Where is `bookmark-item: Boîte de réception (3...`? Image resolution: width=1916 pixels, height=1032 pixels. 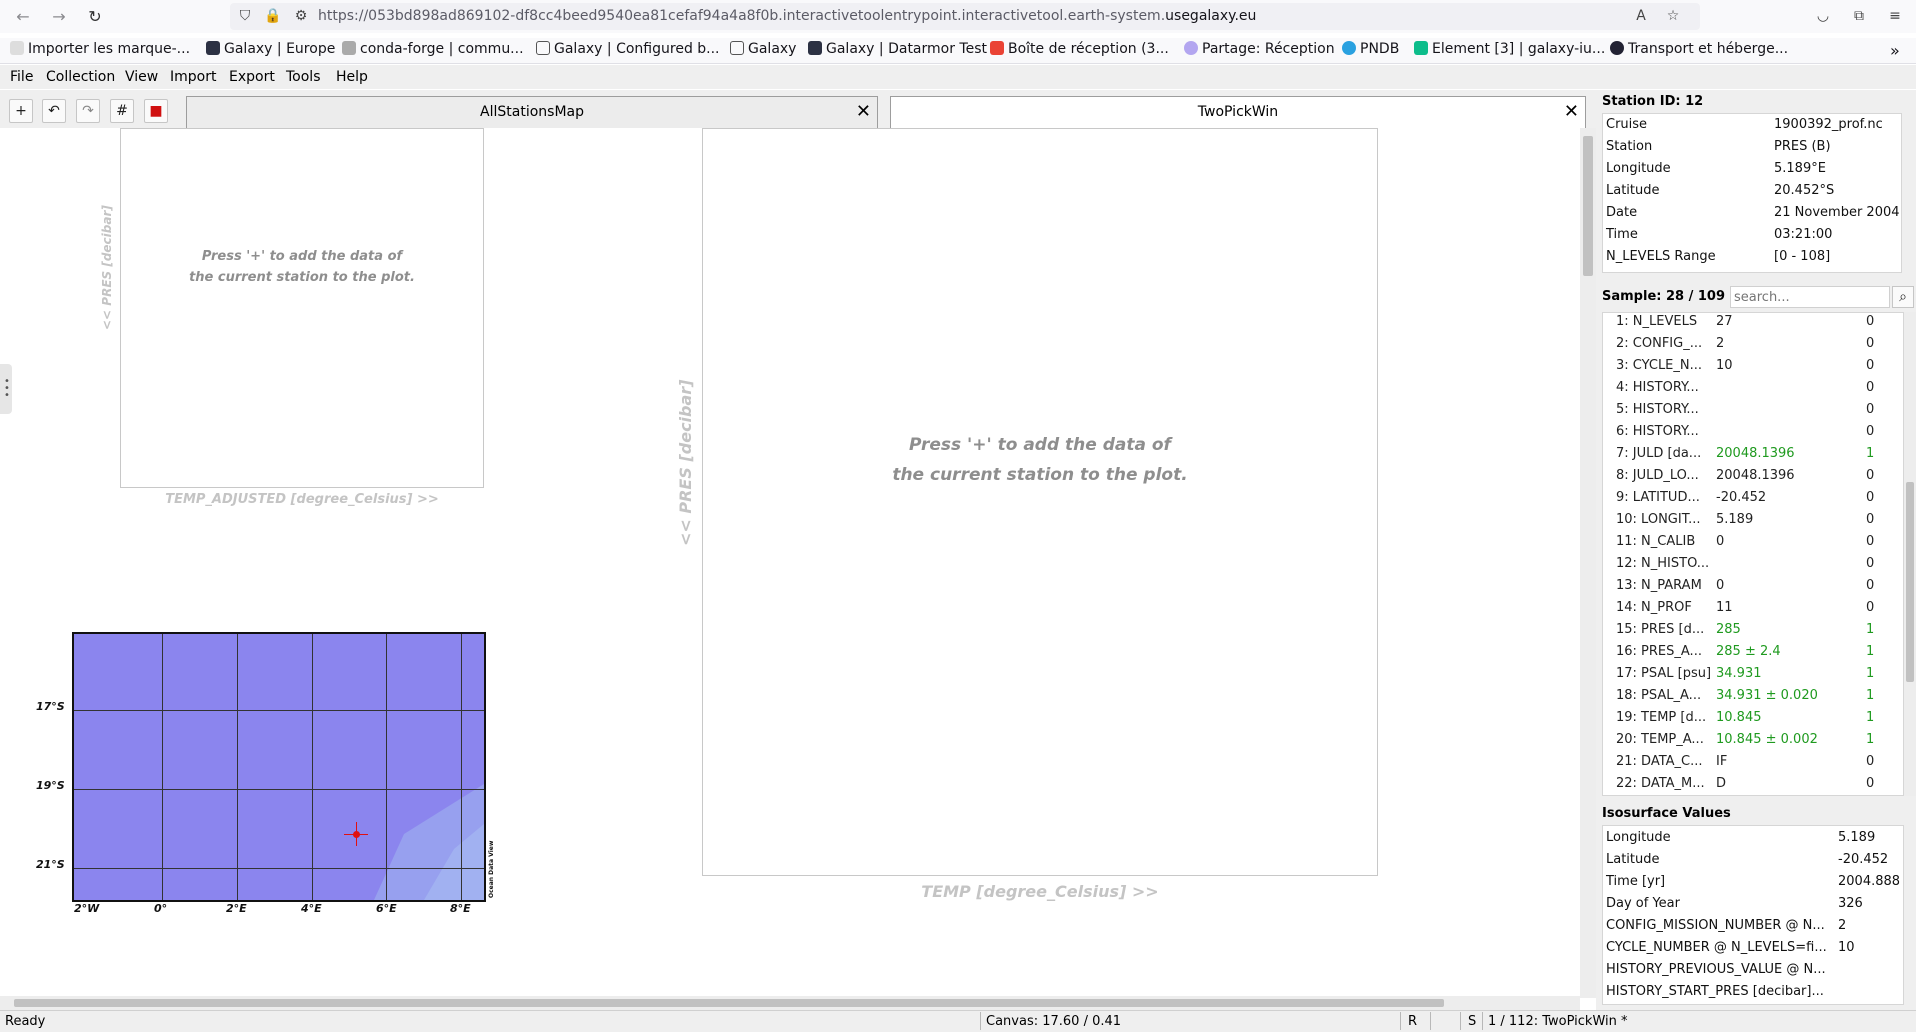
bookmark-item: Boîte de réception (3... is located at coordinates (1079, 49).